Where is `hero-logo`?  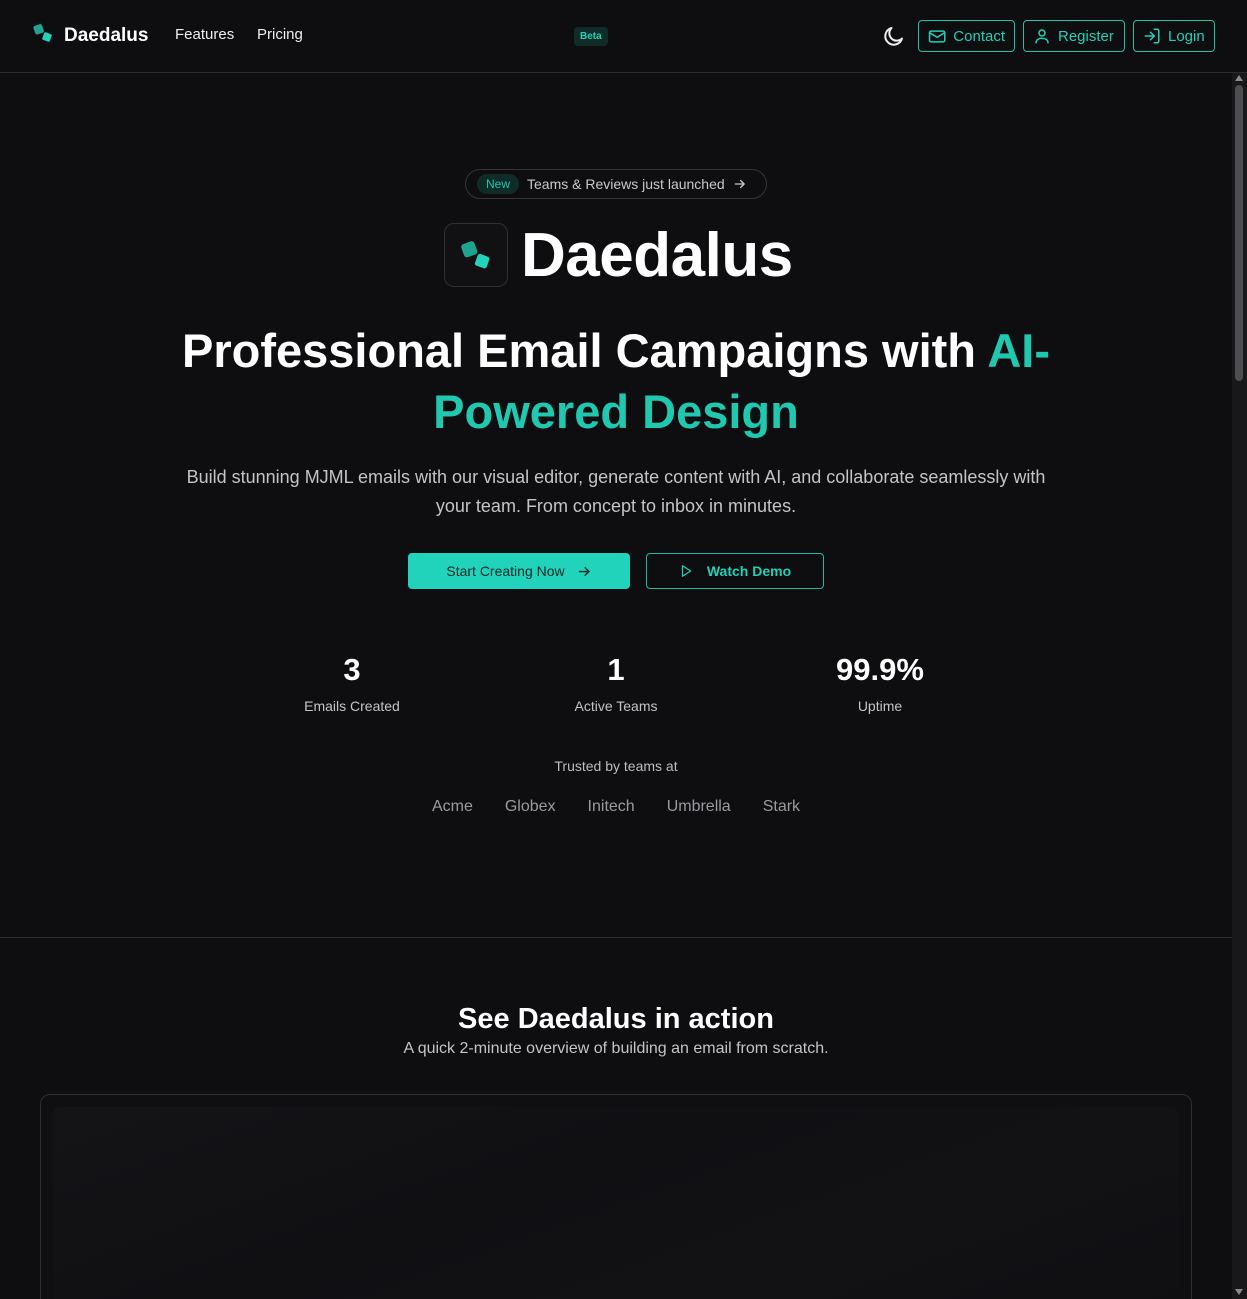 hero-logo is located at coordinates (476, 255).